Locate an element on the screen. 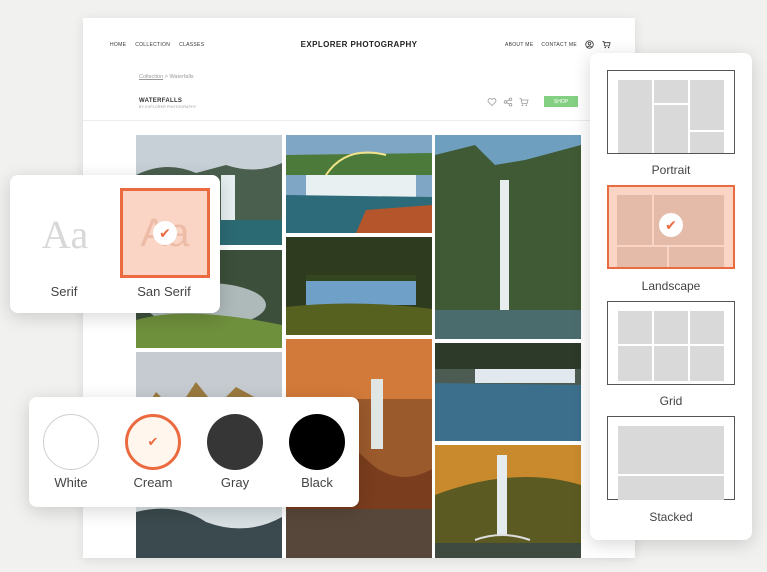 The image size is (767, 572). header-divider is located at coordinates (359, 120).